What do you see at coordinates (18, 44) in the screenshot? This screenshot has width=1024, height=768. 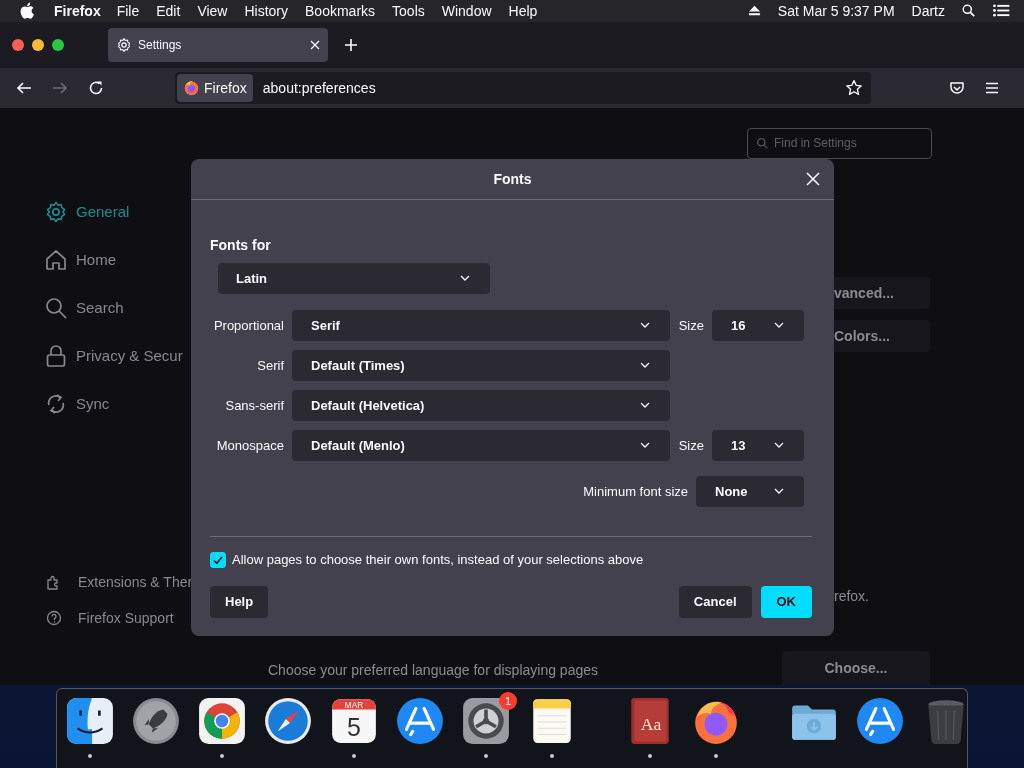 I see `close-window-button` at bounding box center [18, 44].